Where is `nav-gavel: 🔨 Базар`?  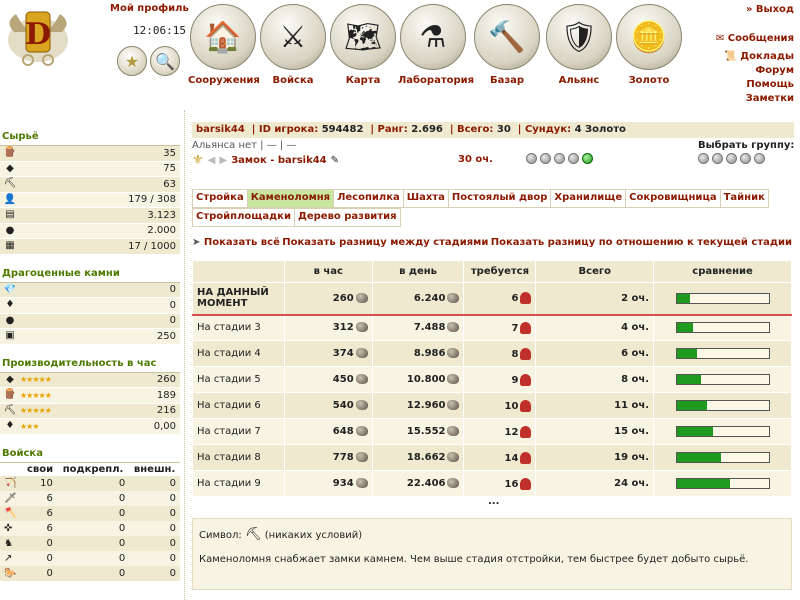 nav-gavel: 🔨 Базар is located at coordinates (507, 45).